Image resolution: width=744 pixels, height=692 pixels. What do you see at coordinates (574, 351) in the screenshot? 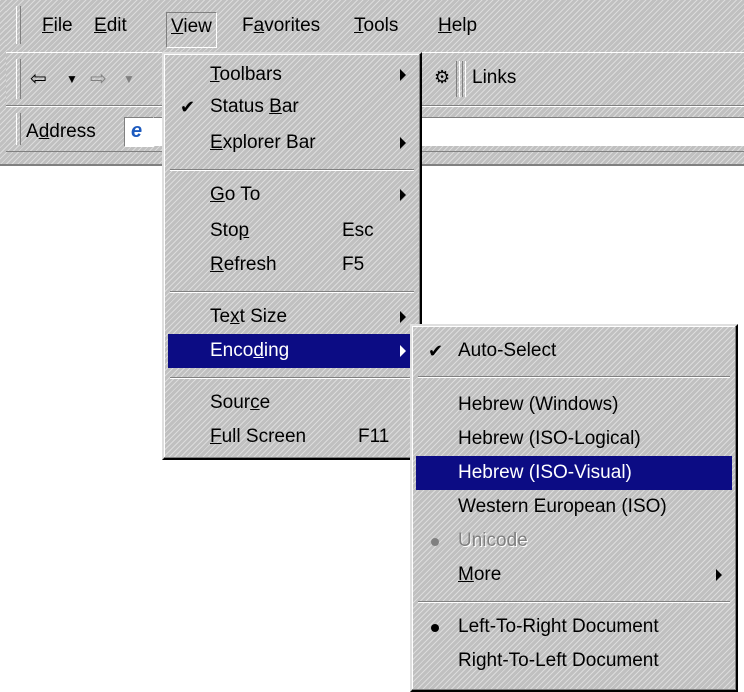
I see `encoding-auto-select: ✔ Auto-Select` at bounding box center [574, 351].